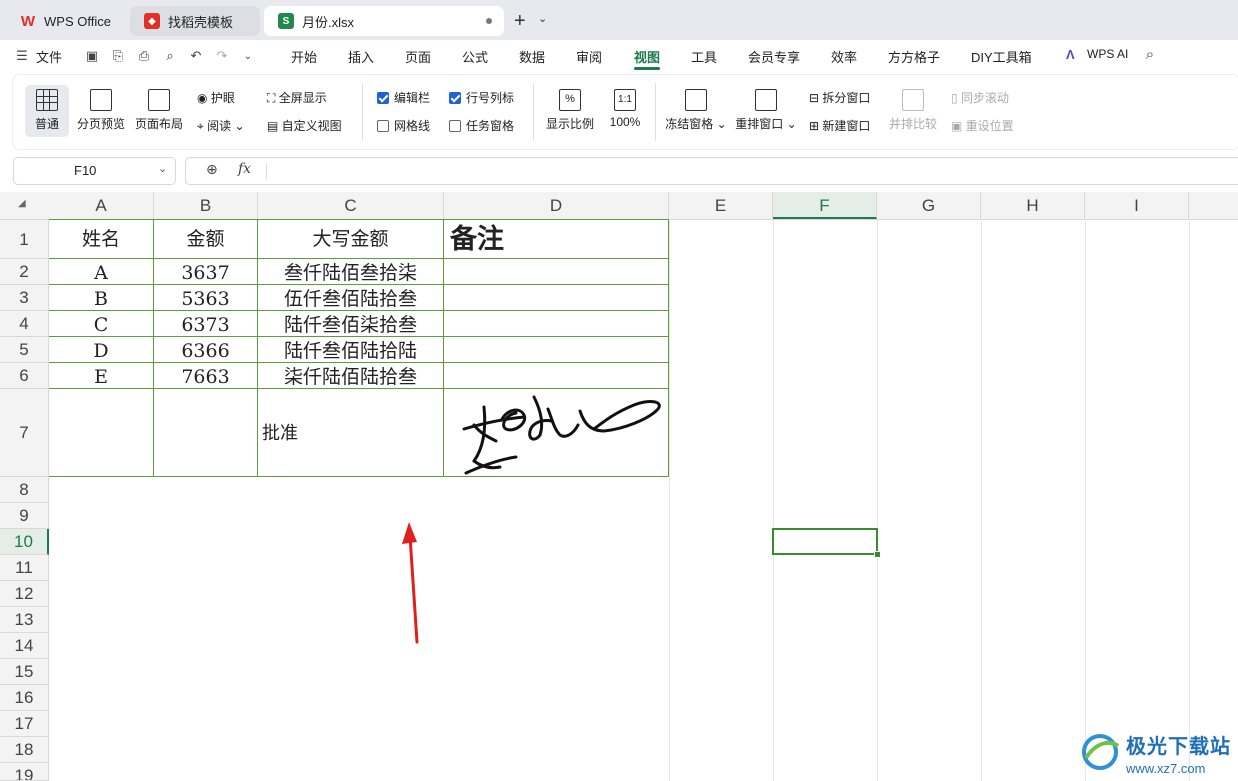 The width and height of the screenshot is (1238, 781). Describe the element at coordinates (825, 205) in the screenshot. I see `column-header-f: F` at that location.